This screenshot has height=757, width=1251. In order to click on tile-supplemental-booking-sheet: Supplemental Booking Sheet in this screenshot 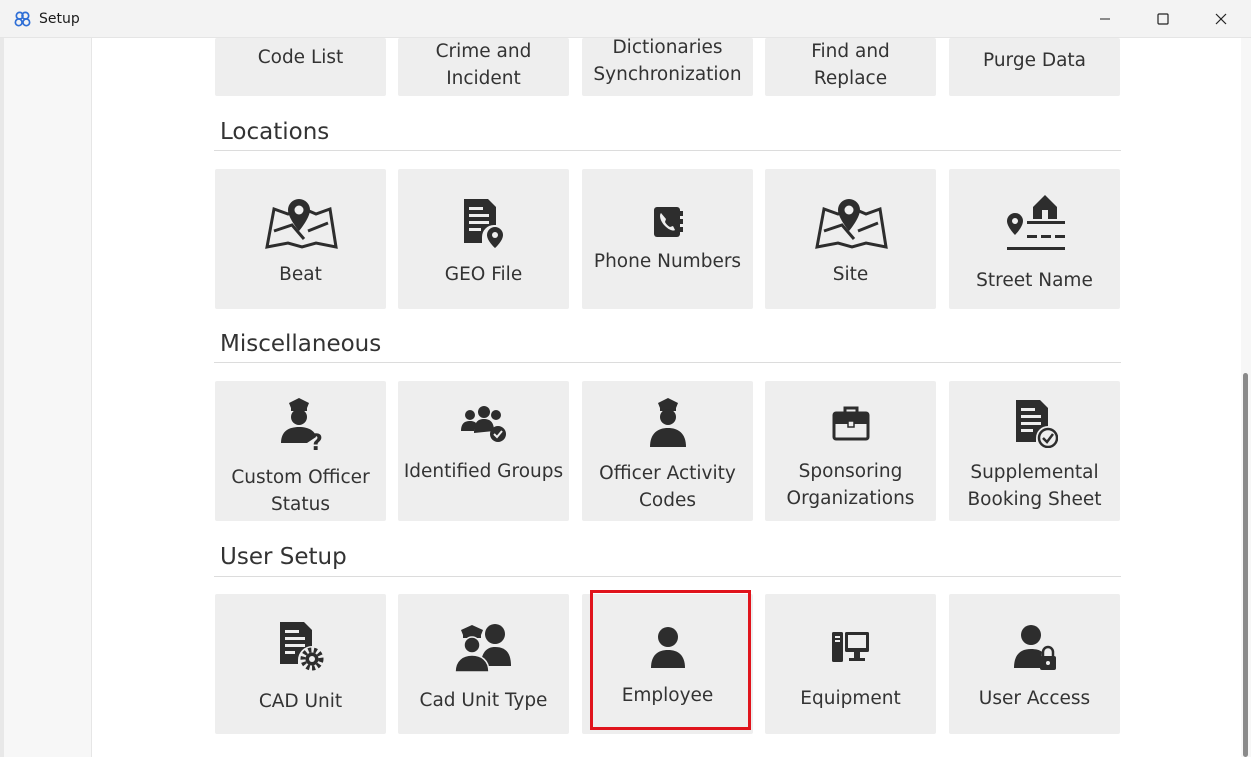, I will do `click(1034, 451)`.